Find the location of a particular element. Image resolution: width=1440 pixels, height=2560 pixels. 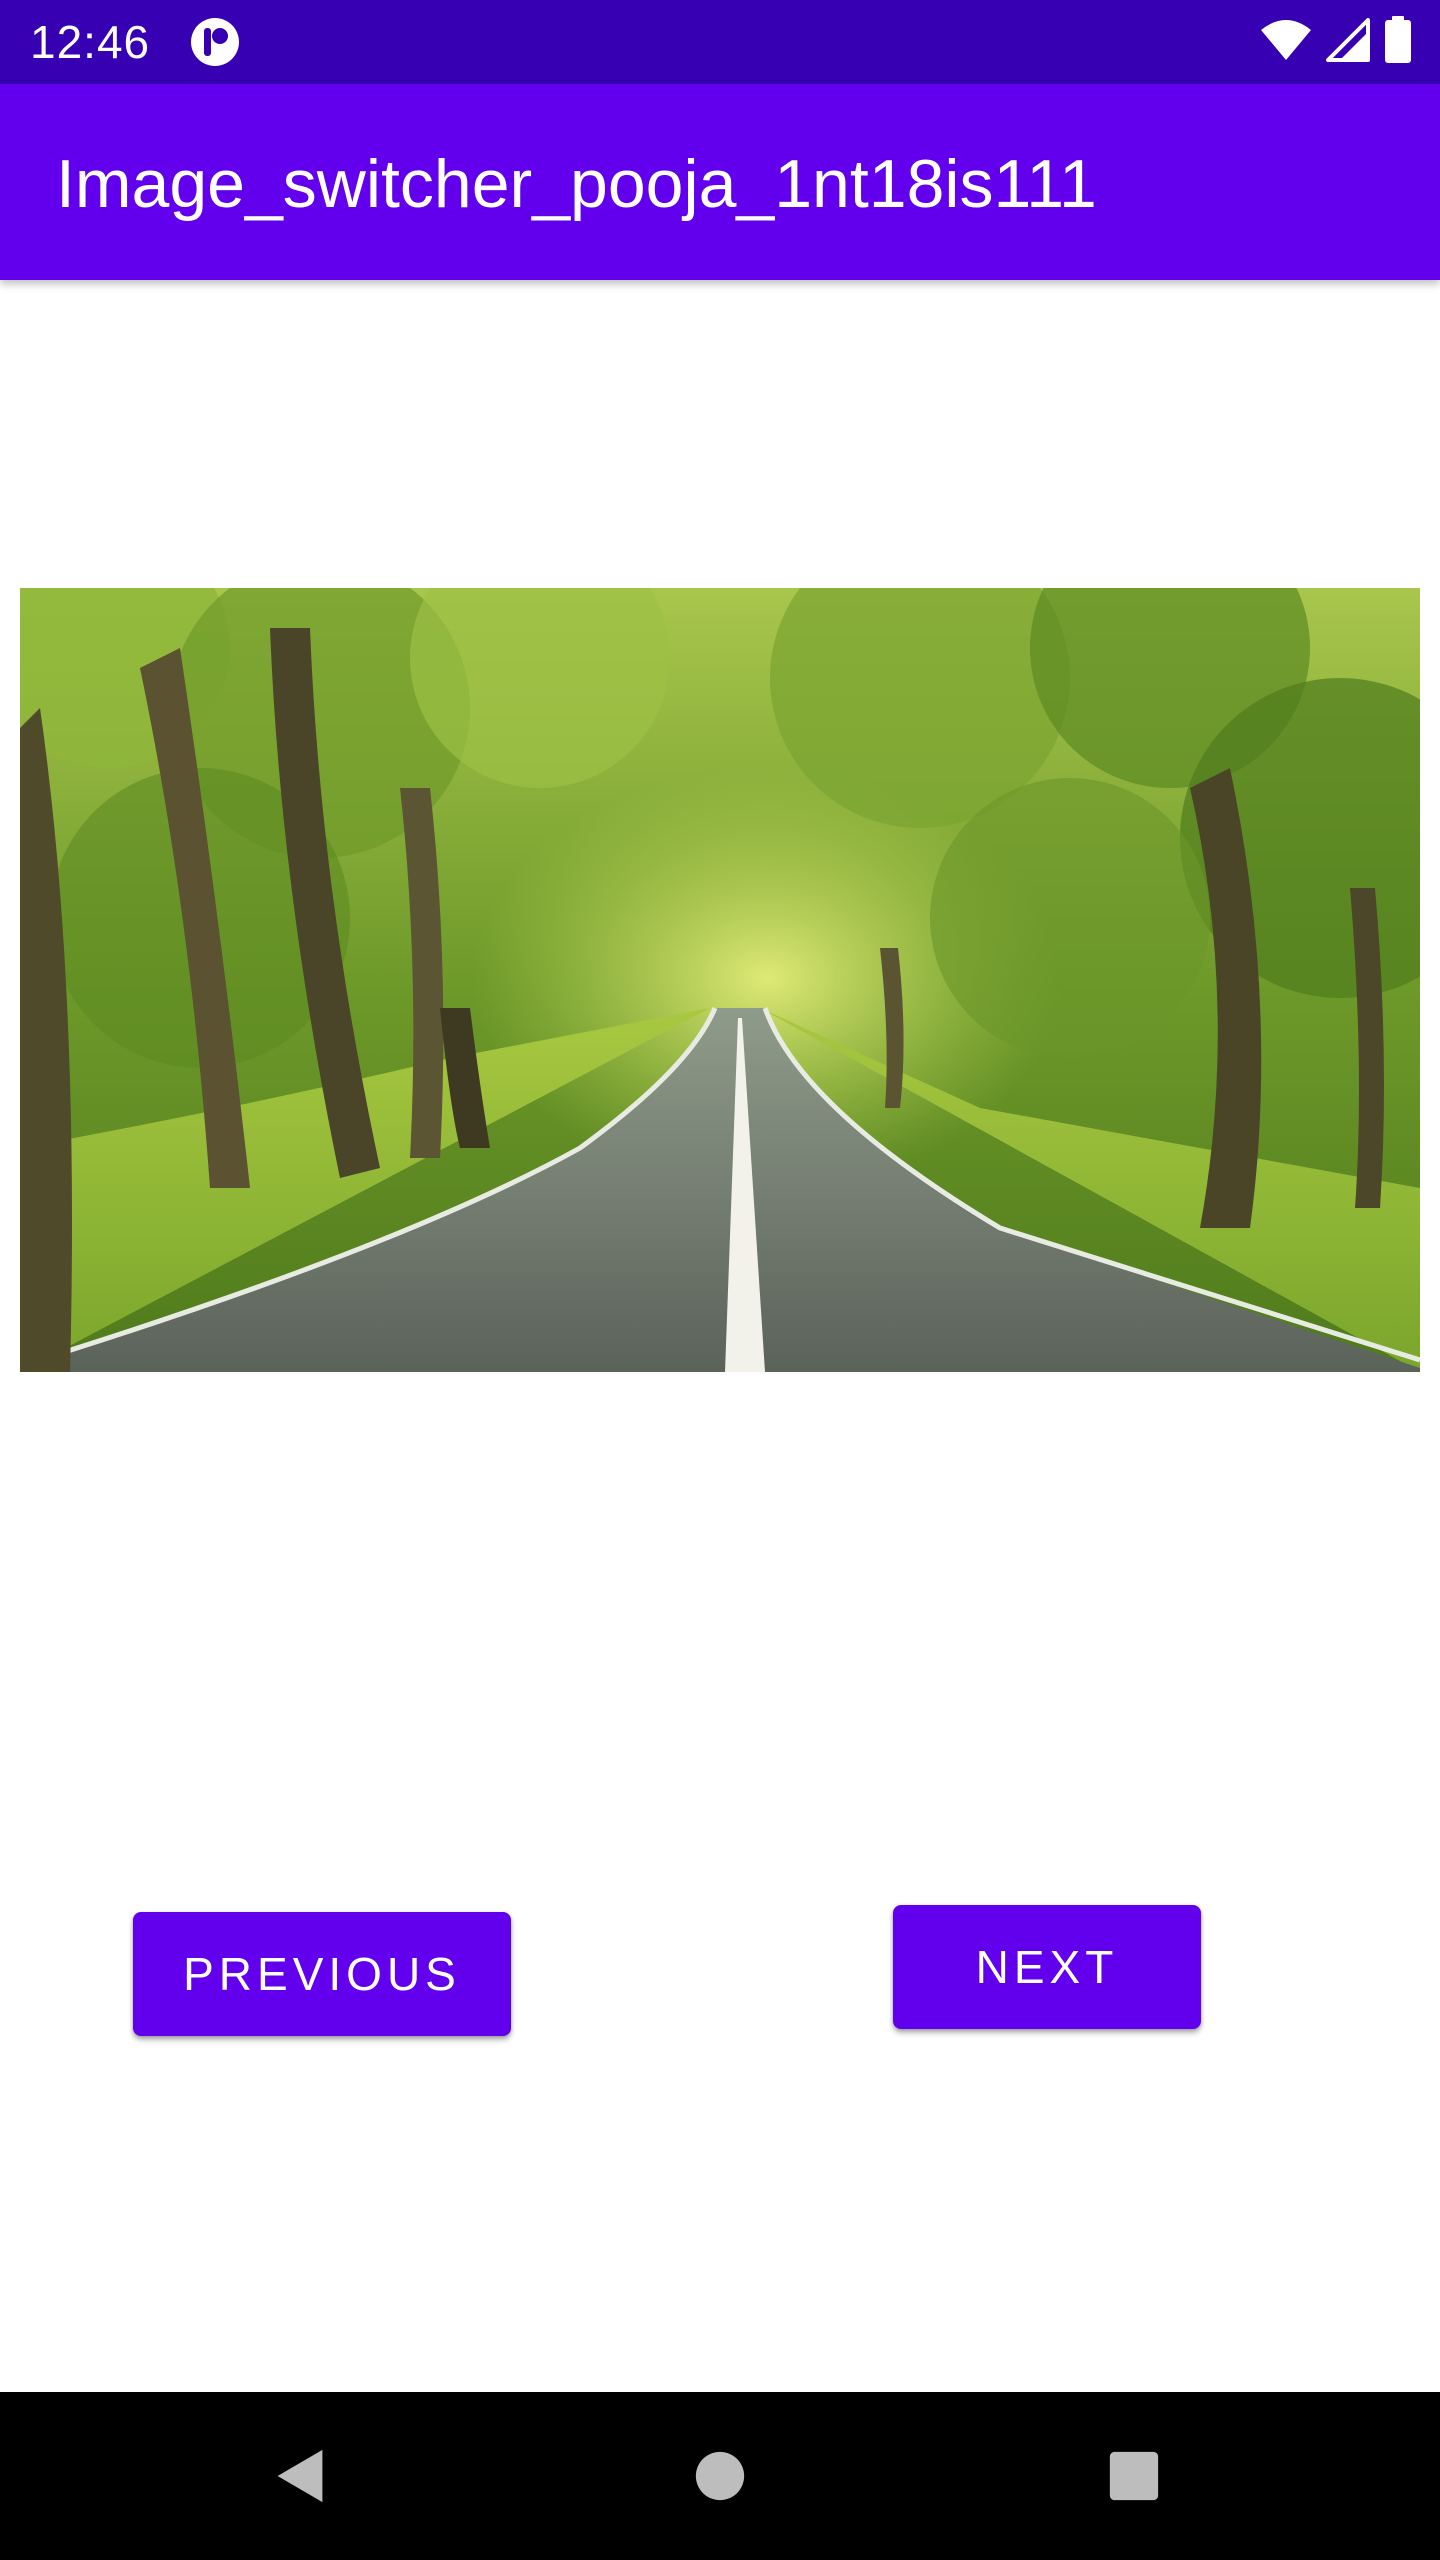

home-icon is located at coordinates (720, 2476).